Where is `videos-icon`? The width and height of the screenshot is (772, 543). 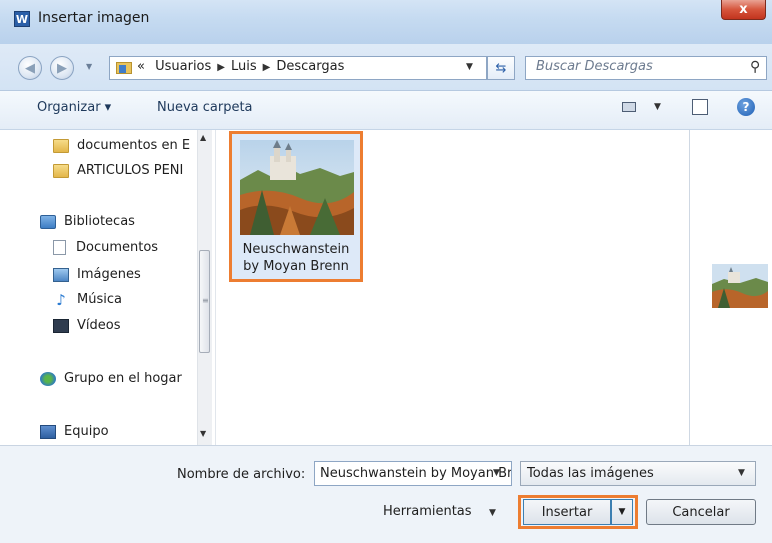
videos-icon is located at coordinates (61, 325).